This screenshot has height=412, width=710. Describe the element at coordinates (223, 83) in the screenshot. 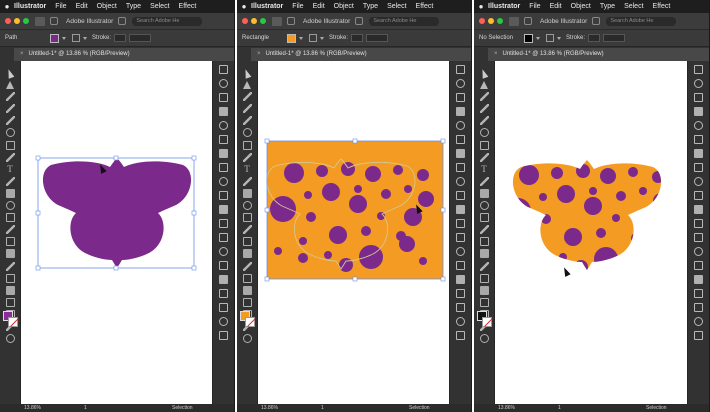

I see `color-panel-icon` at that location.